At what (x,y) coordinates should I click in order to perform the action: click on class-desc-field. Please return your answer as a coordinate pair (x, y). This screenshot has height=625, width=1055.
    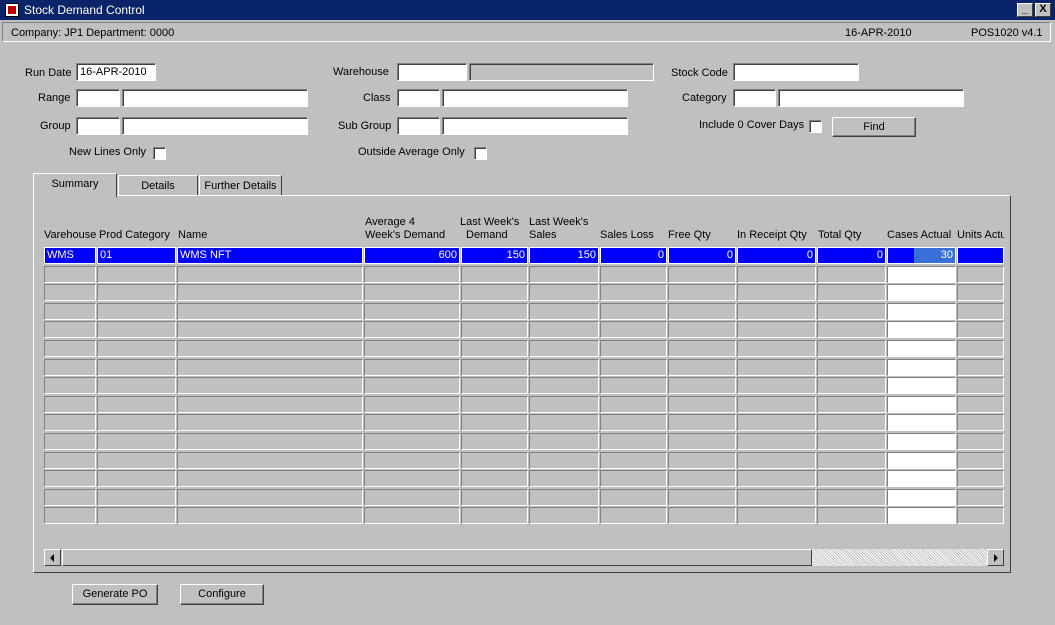
    Looking at the image, I should click on (535, 98).